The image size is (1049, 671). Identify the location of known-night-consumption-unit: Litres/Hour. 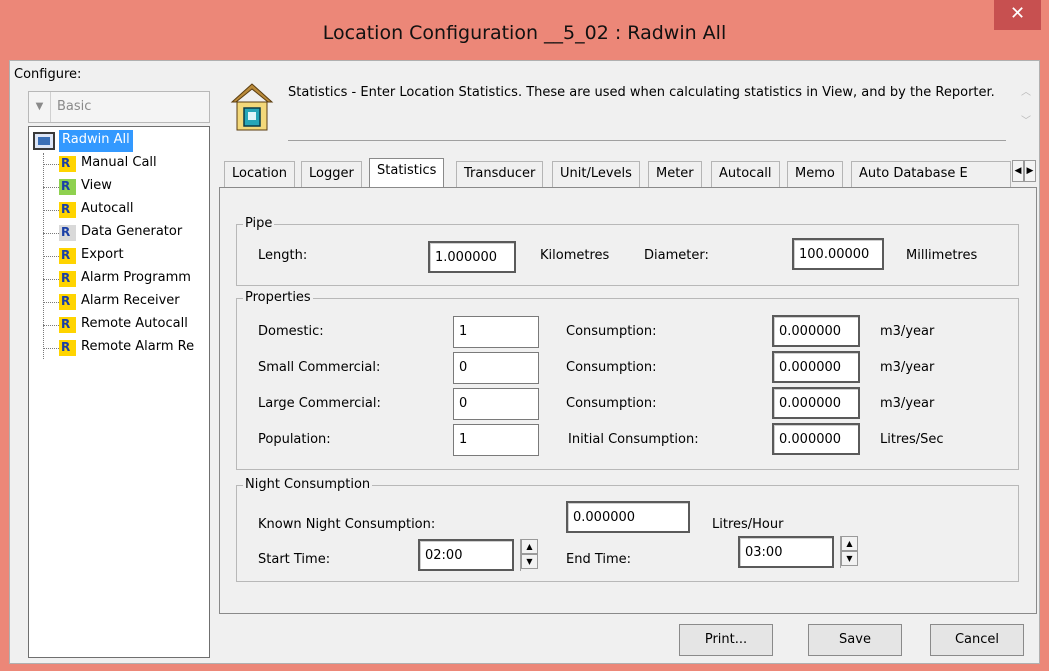
(748, 524).